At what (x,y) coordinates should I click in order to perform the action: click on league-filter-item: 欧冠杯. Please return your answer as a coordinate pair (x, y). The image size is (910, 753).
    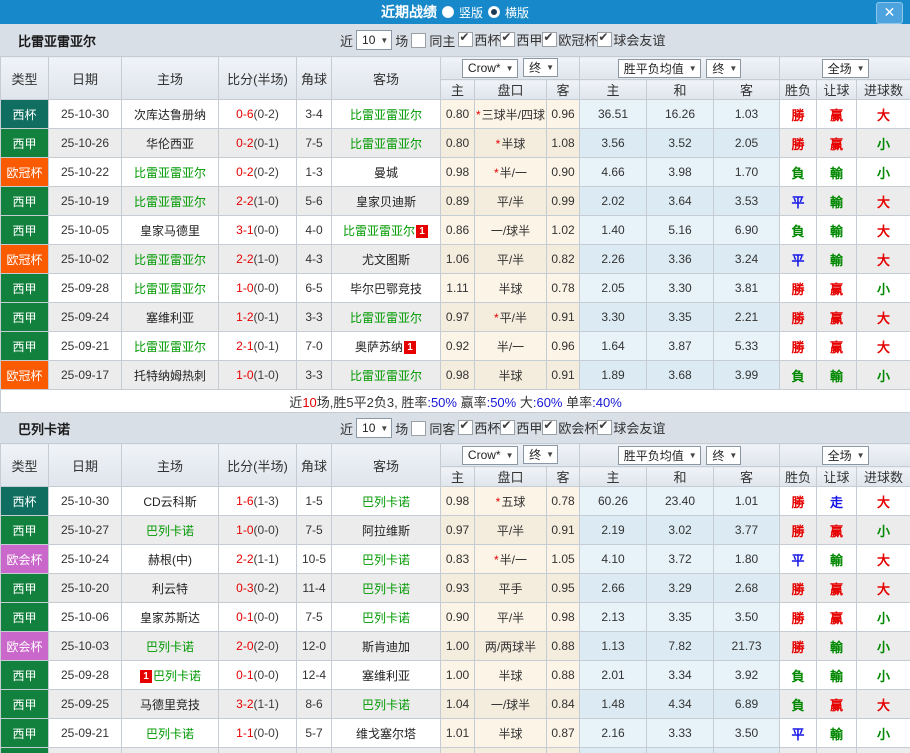
    Looking at the image, I should click on (569, 39).